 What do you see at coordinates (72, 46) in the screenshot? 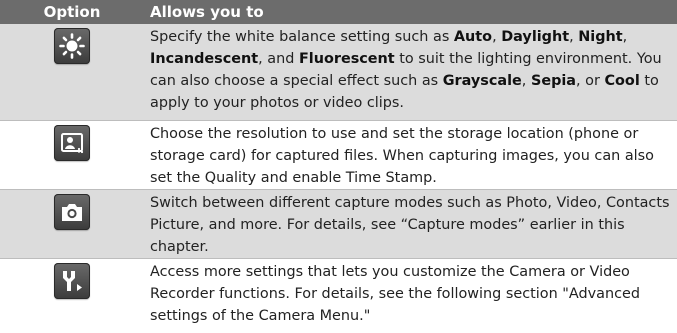
I see `white-balance-sun-icon` at bounding box center [72, 46].